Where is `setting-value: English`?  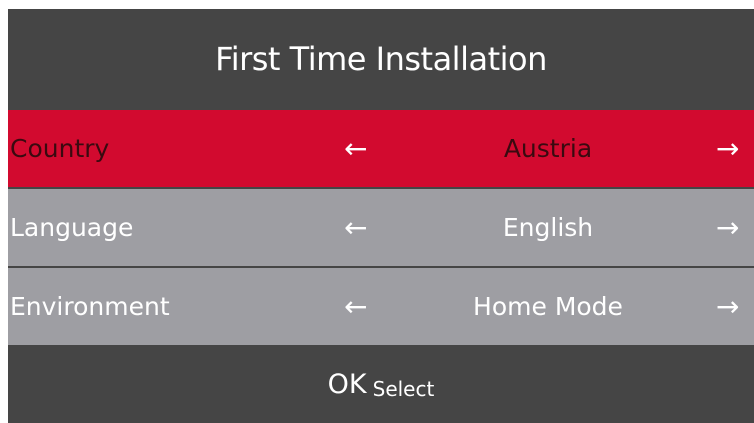
setting-value: English is located at coordinates (548, 227).